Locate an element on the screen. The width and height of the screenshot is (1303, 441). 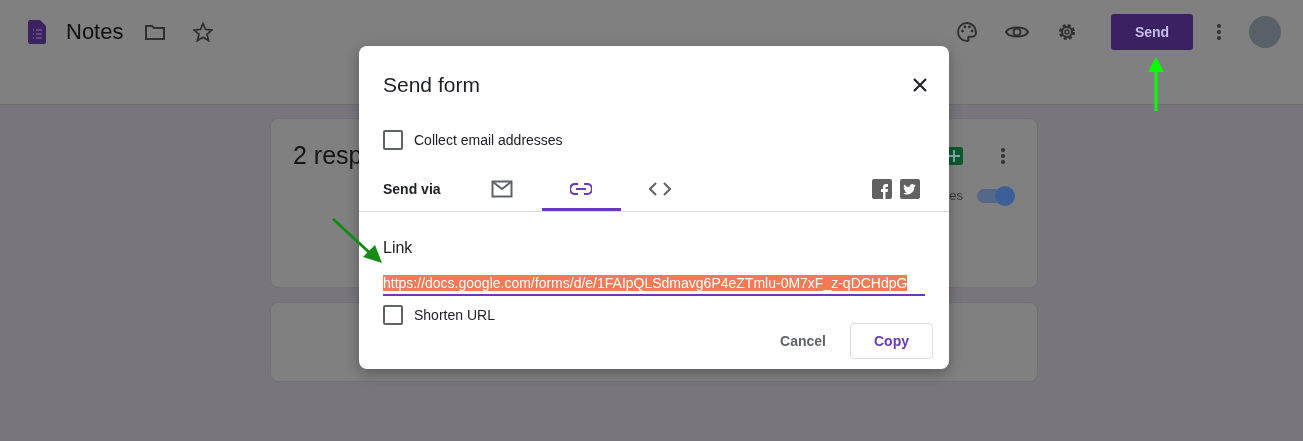
facebook-icon is located at coordinates (882, 188).